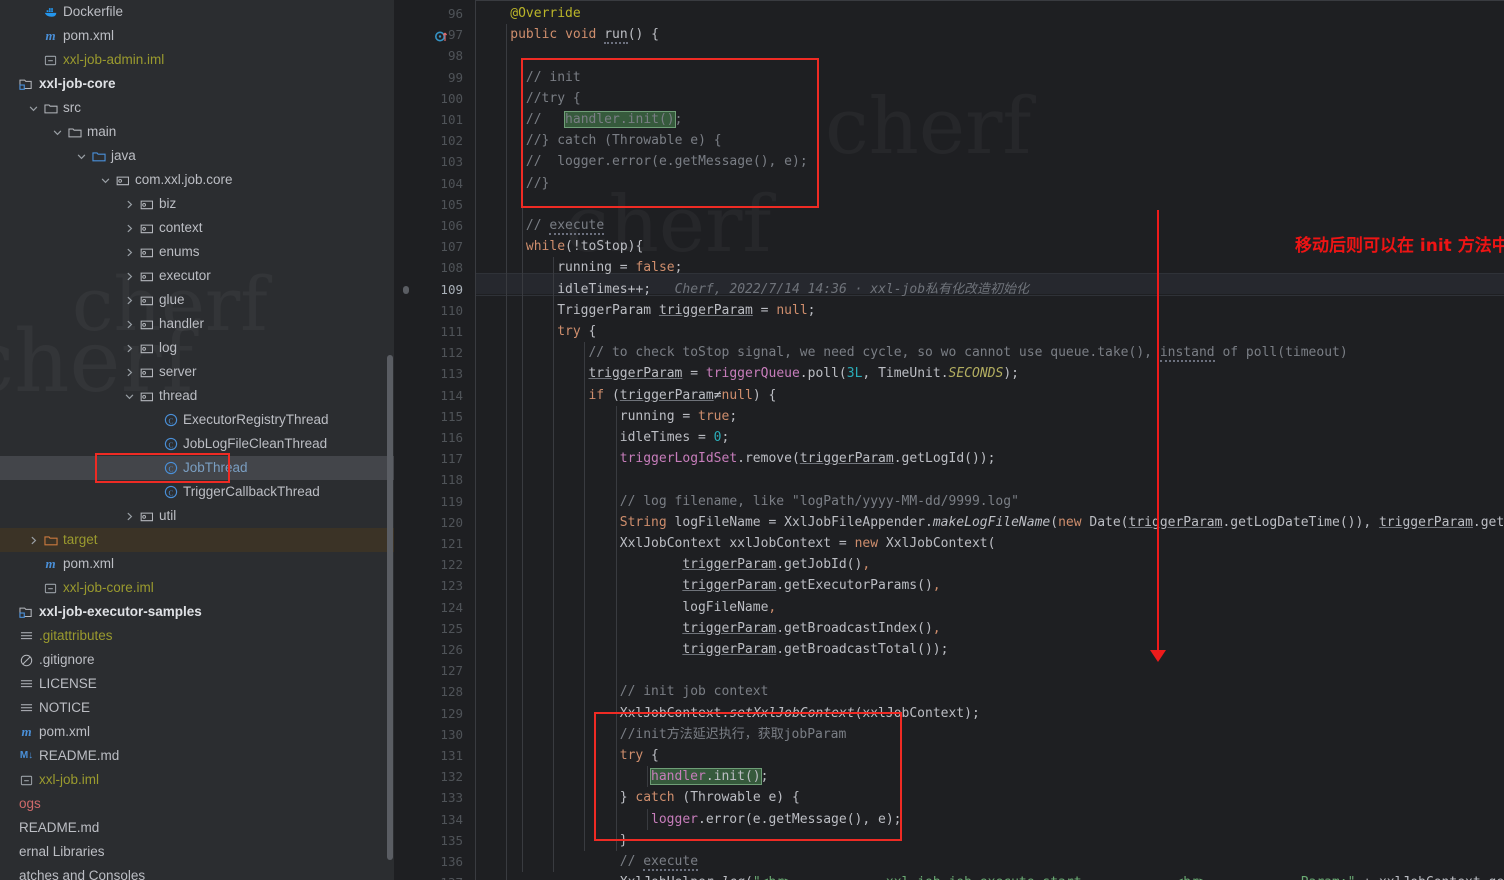 This screenshot has height=880, width=1504. Describe the element at coordinates (197, 204) in the screenshot. I see `tree-item-biz: biz` at that location.